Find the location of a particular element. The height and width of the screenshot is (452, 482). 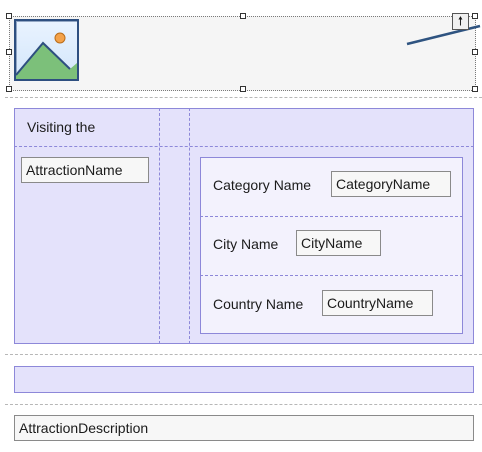

resize-handle-middle-right is located at coordinates (475, 52).